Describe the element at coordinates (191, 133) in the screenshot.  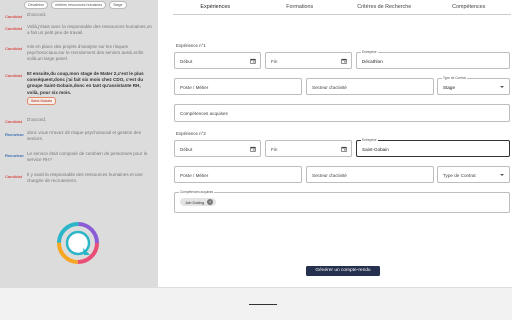
I see `experience-title: Expérience n°2` at that location.